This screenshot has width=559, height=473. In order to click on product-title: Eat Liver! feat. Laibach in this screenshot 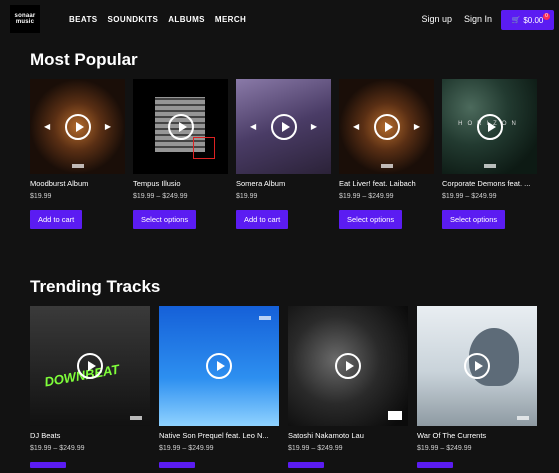, I will do `click(386, 183)`.